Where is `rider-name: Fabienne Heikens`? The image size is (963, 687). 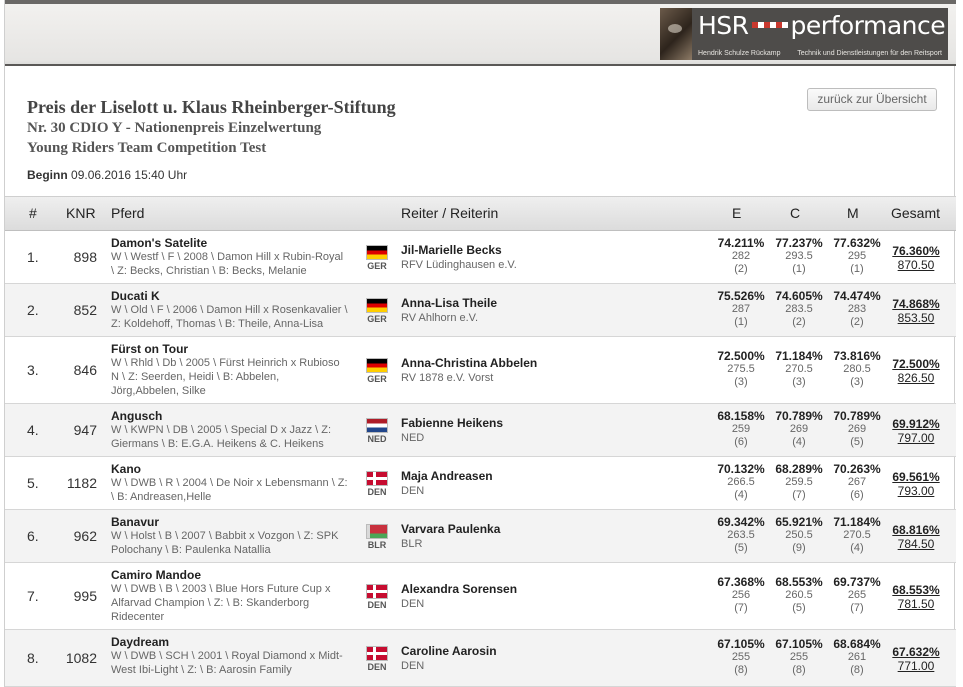 rider-name: Fabienne Heikens is located at coordinates (551, 423).